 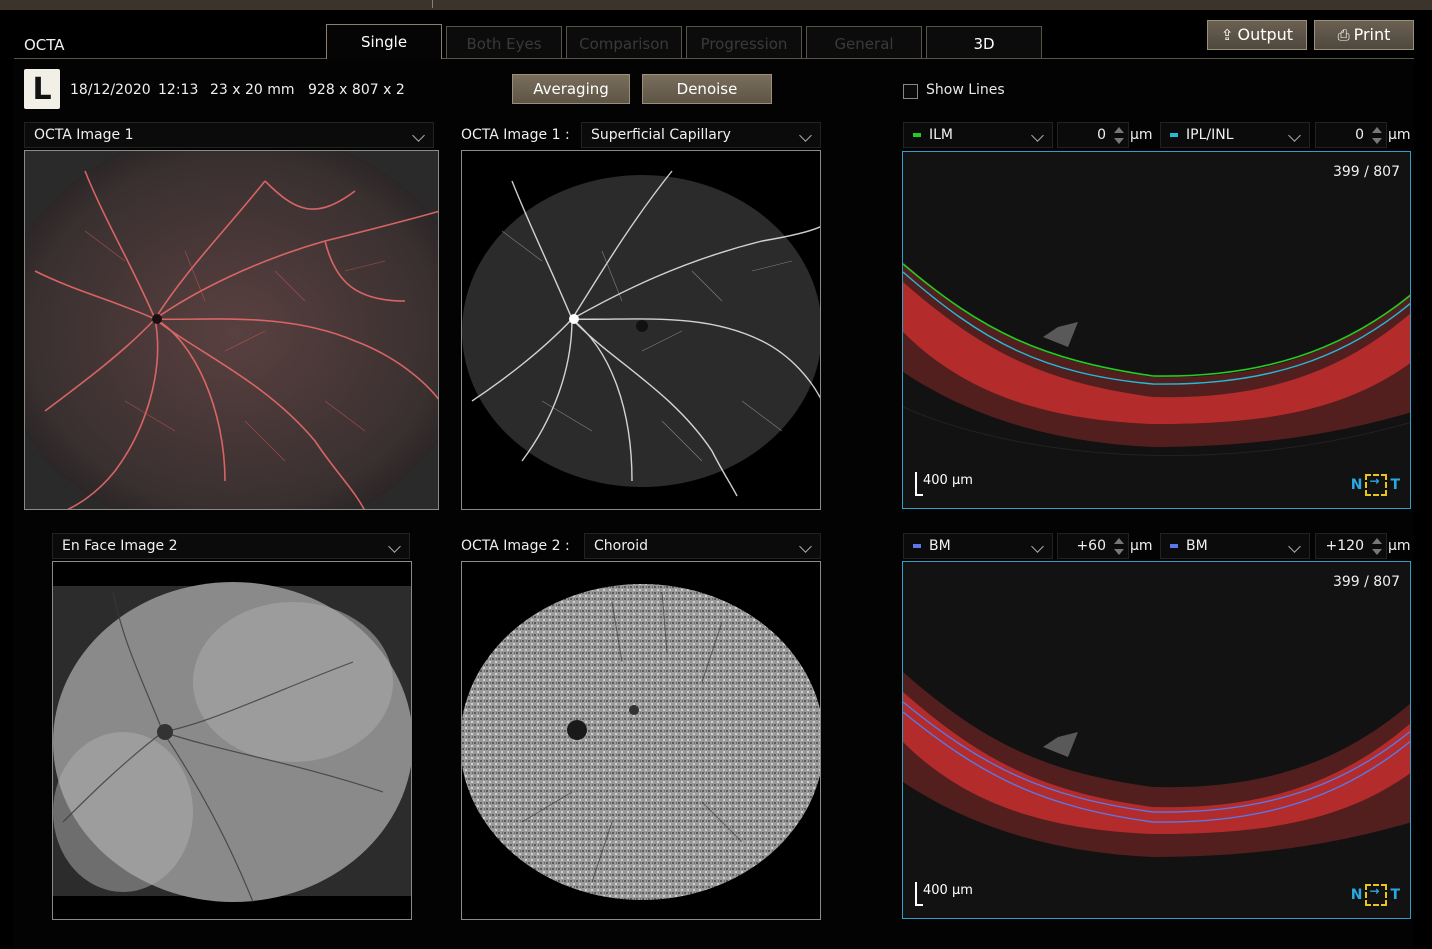 What do you see at coordinates (1156, 330) in the screenshot?
I see `bscan-top-panel: 399 / 807 400 µm NT` at bounding box center [1156, 330].